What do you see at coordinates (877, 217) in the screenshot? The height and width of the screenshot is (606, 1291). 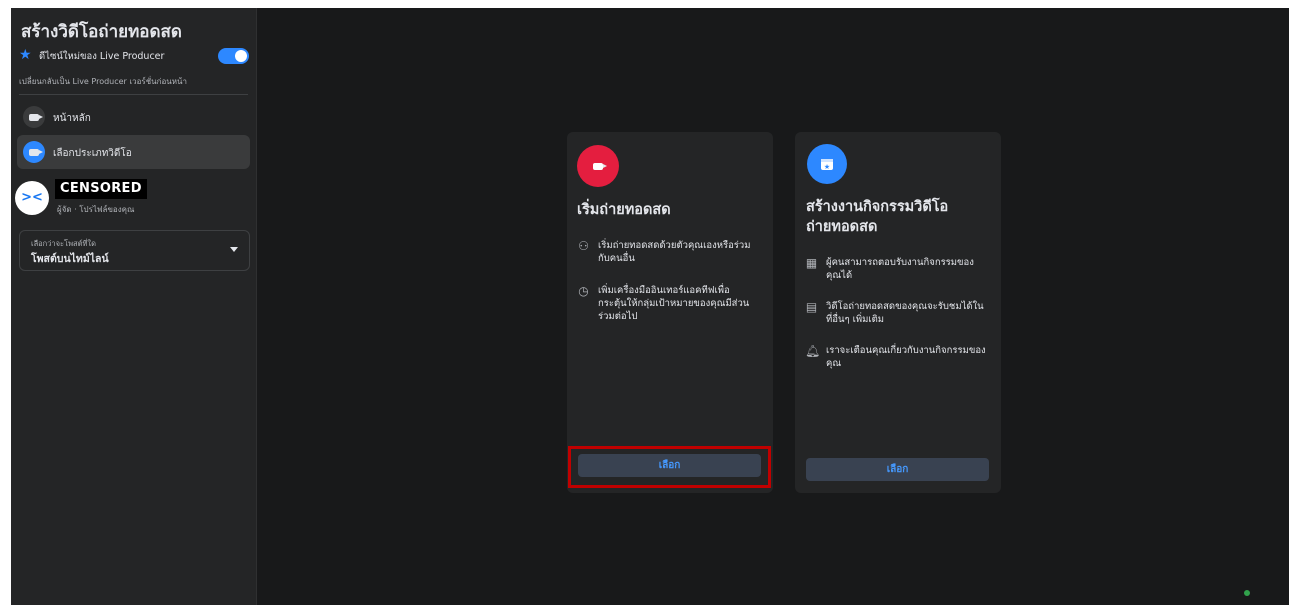 I see `card-title: สร้างงานกิจกรรมวิดีโอถ่ายทอดสด` at bounding box center [877, 217].